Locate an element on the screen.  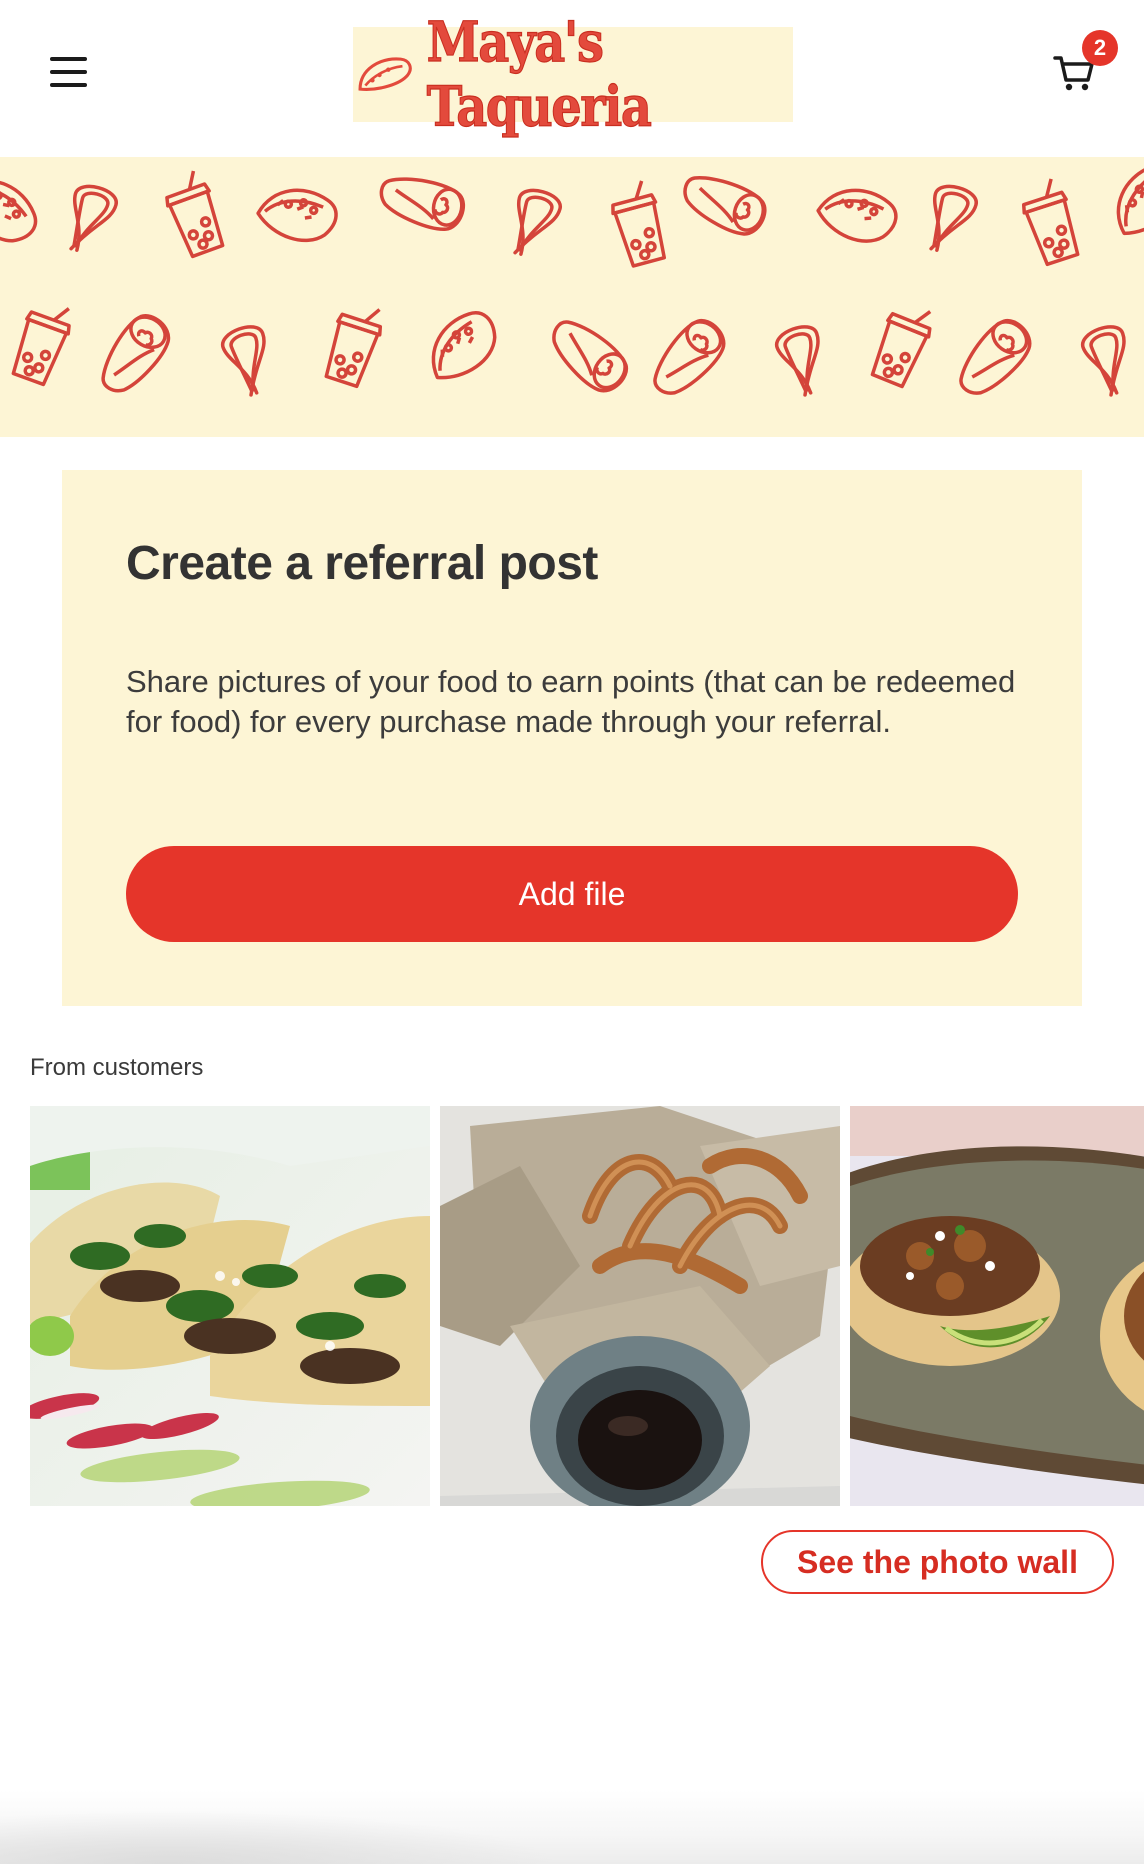
tacos-photo is located at coordinates (230, 1306).